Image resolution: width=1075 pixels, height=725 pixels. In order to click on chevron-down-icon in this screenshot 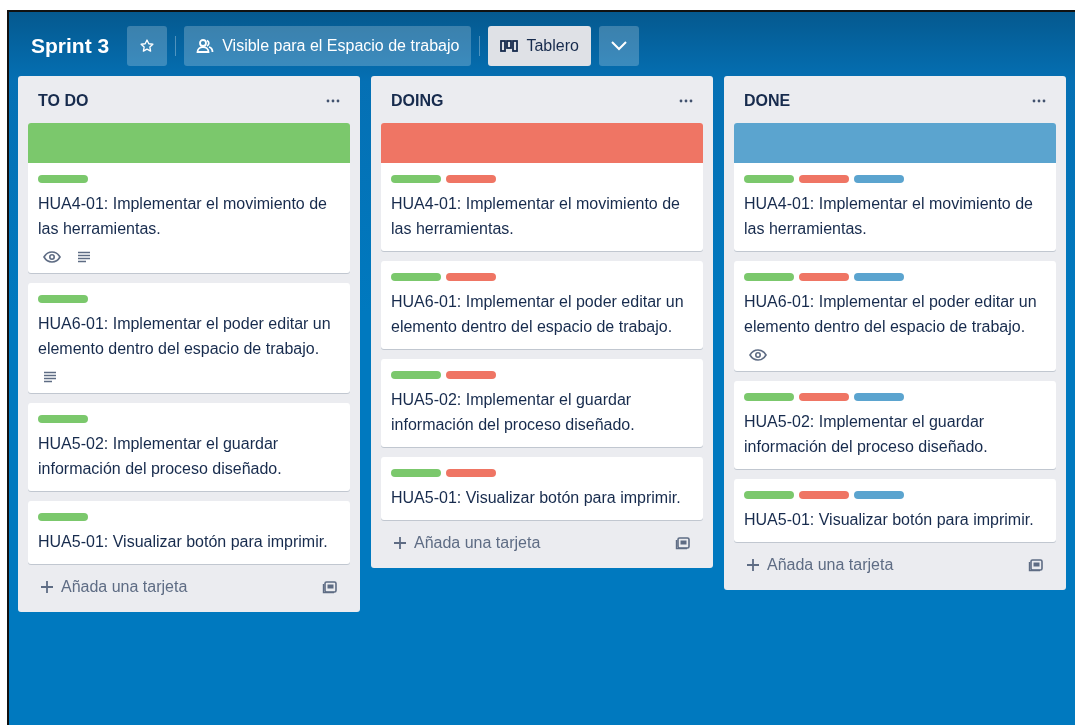, I will do `click(618, 46)`.